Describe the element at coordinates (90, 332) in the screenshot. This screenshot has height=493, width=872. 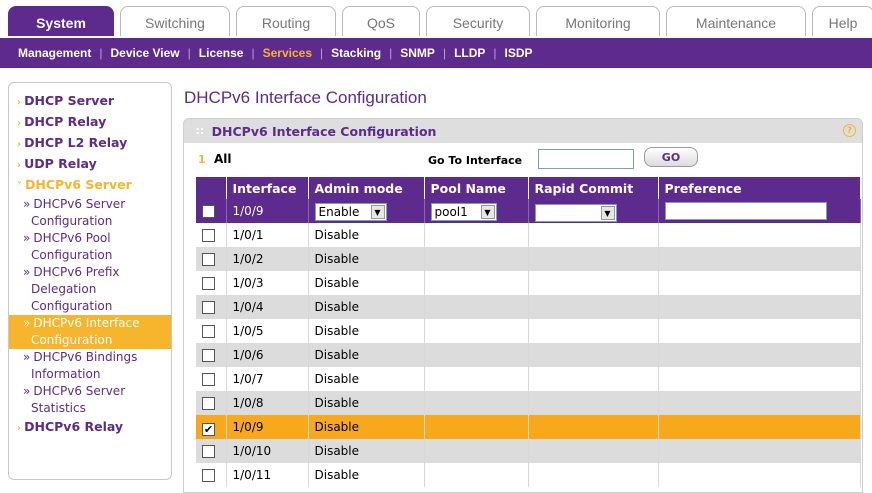
I see `sidebar-item-dhcpv6-interface-configuration: » DHCPv6 Interface Configuration` at that location.